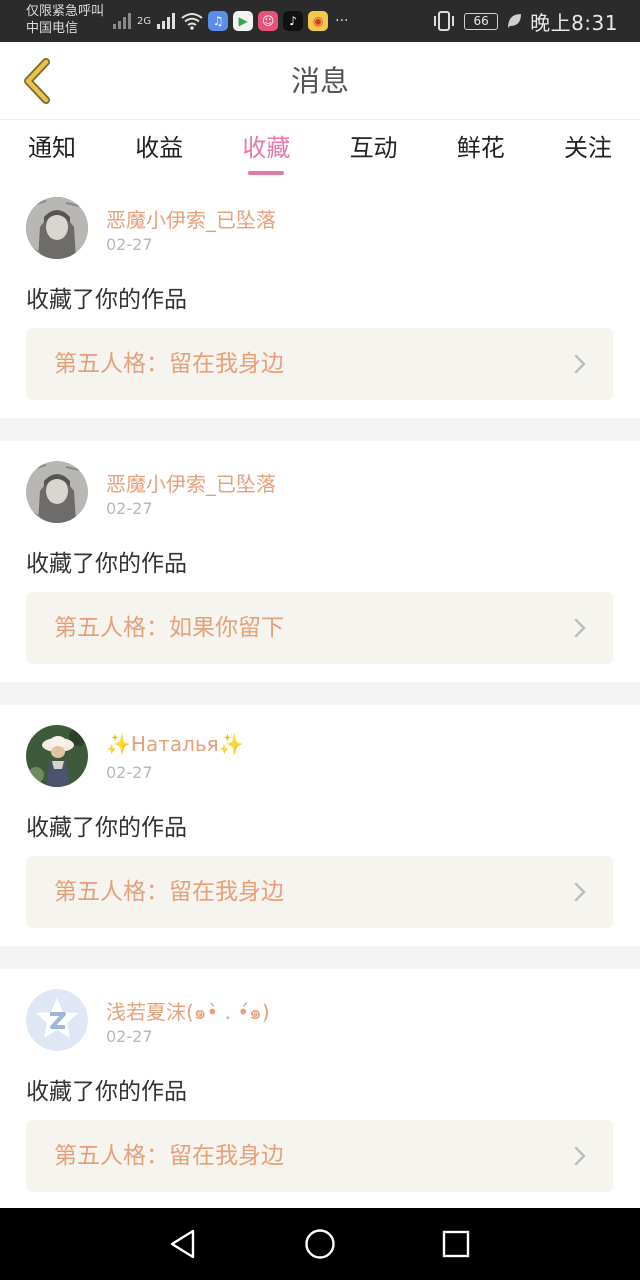 Image resolution: width=640 pixels, height=1280 pixels. I want to click on username: 浅若夏沫(๑•̀ . •́๑), so click(188, 1012).